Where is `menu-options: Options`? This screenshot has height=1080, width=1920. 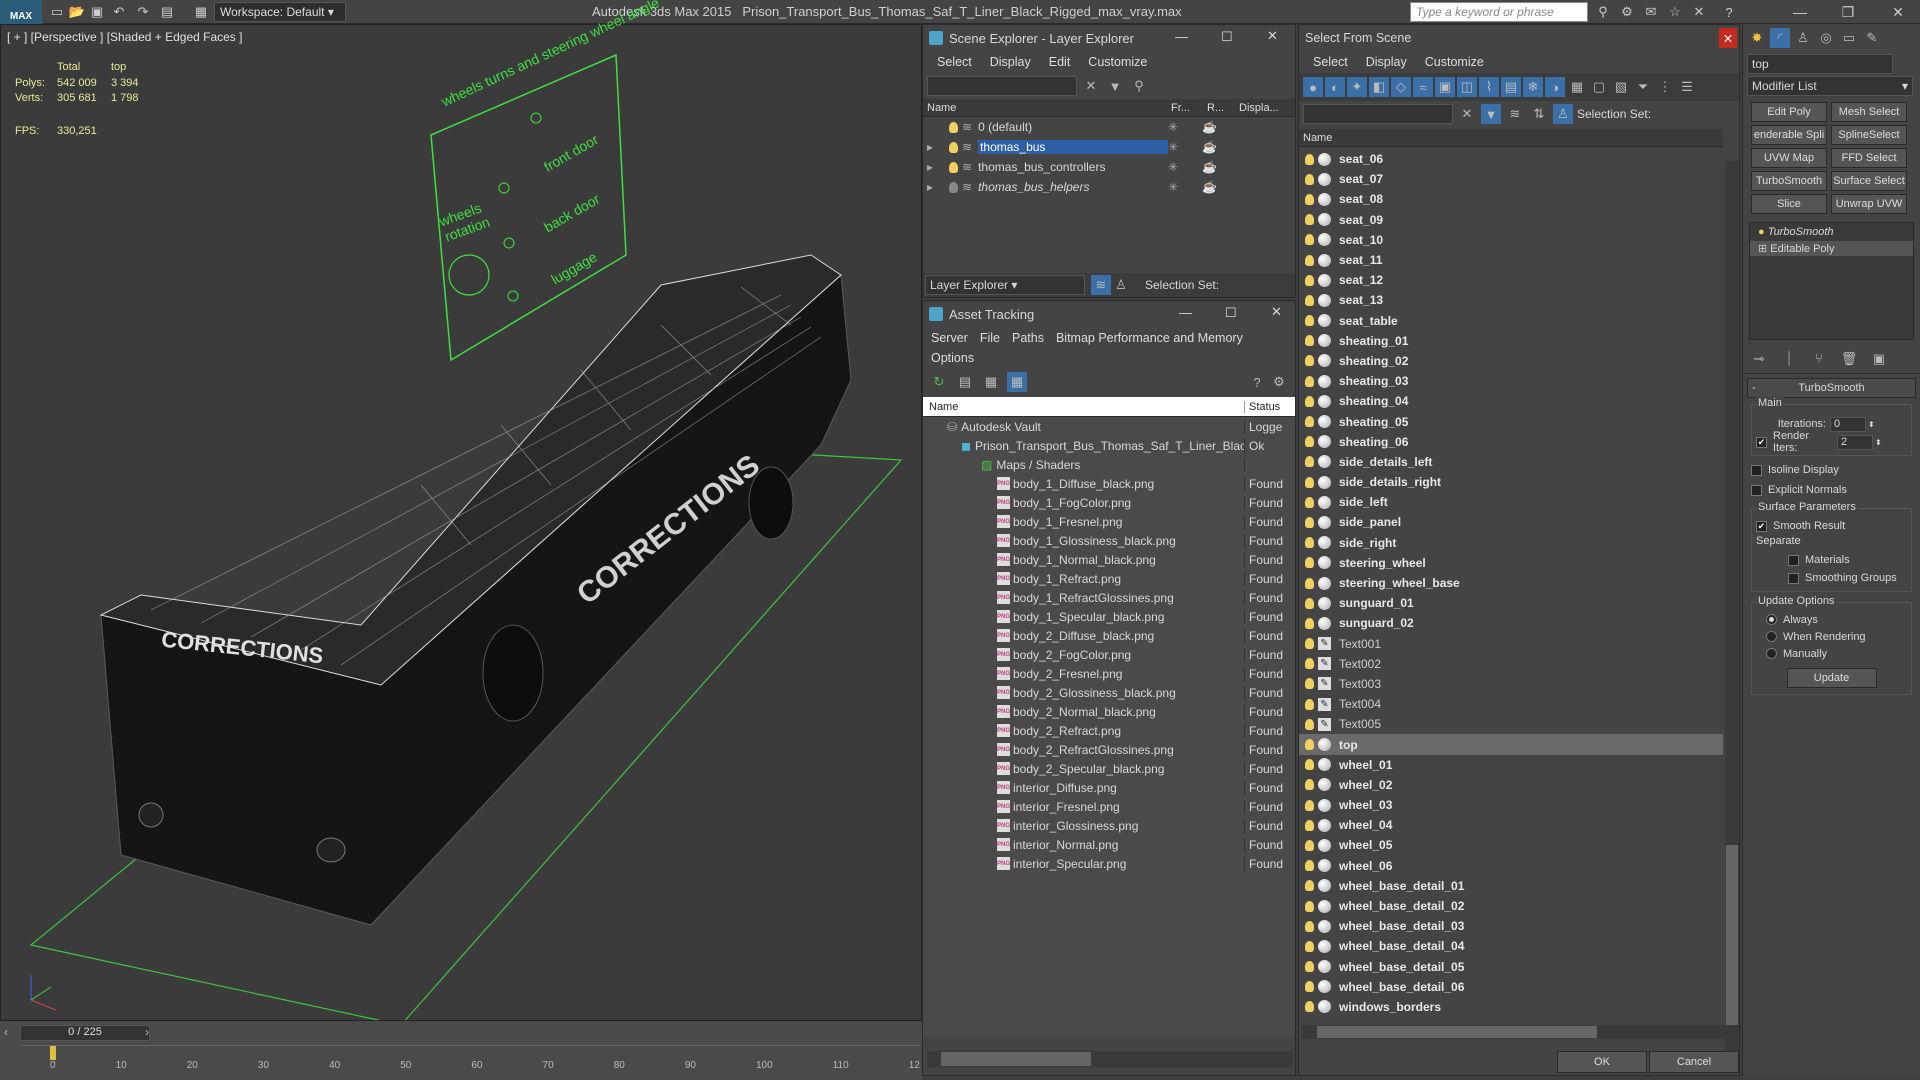
menu-options: Options is located at coordinates (952, 358).